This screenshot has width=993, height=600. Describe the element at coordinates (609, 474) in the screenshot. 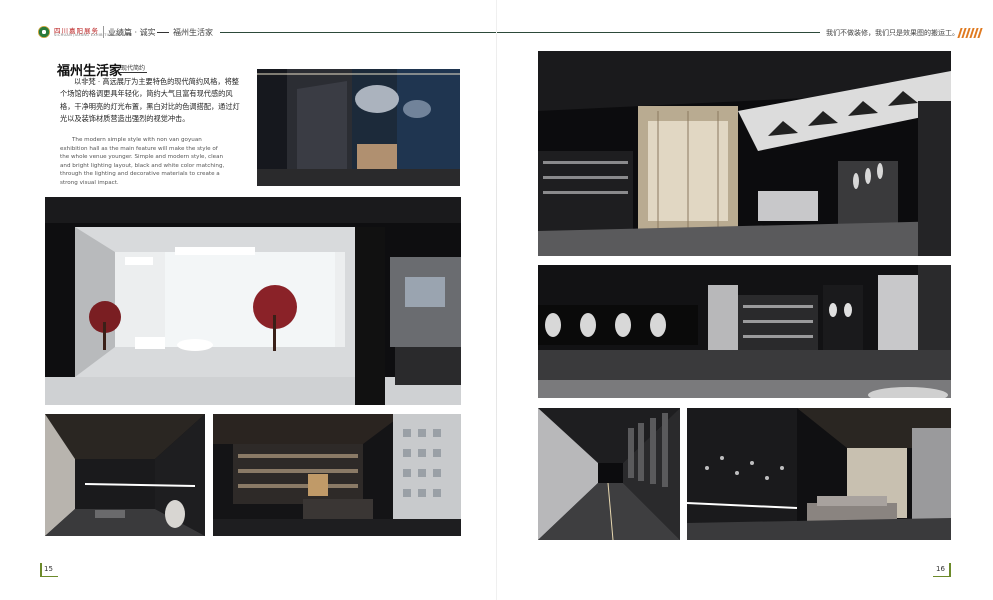

I see `photo-long-corridor` at that location.